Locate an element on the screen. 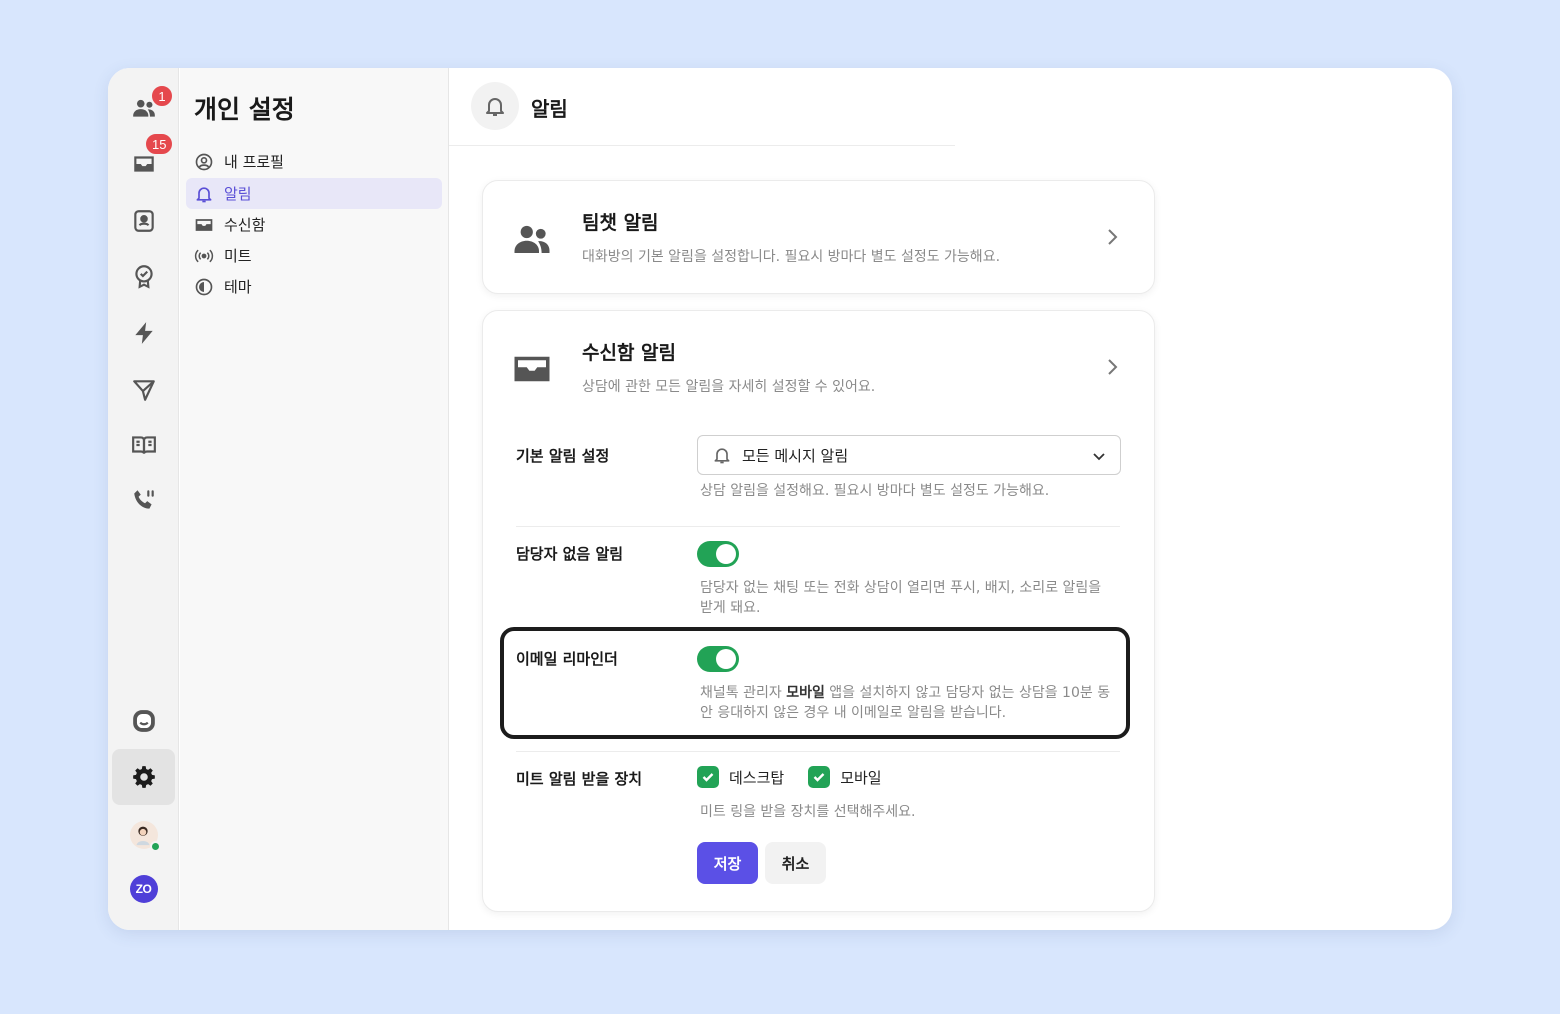  rail-profile is located at coordinates (143, 835).